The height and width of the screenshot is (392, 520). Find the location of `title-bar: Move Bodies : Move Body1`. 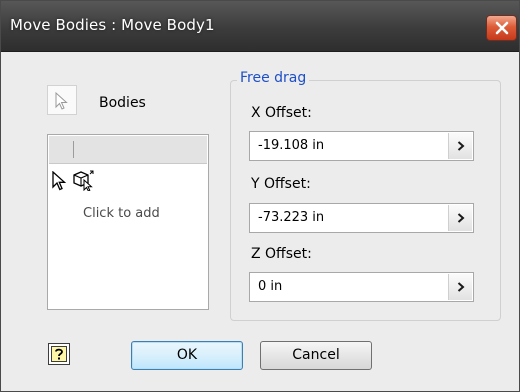

title-bar: Move Bodies : Move Body1 is located at coordinates (260, 26).